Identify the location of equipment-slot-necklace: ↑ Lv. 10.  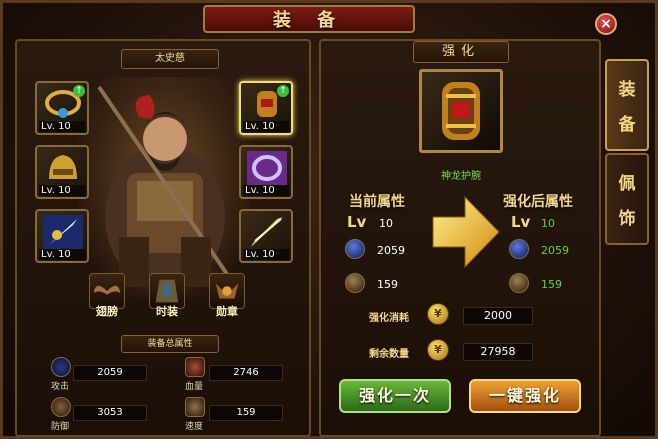
(62, 108).